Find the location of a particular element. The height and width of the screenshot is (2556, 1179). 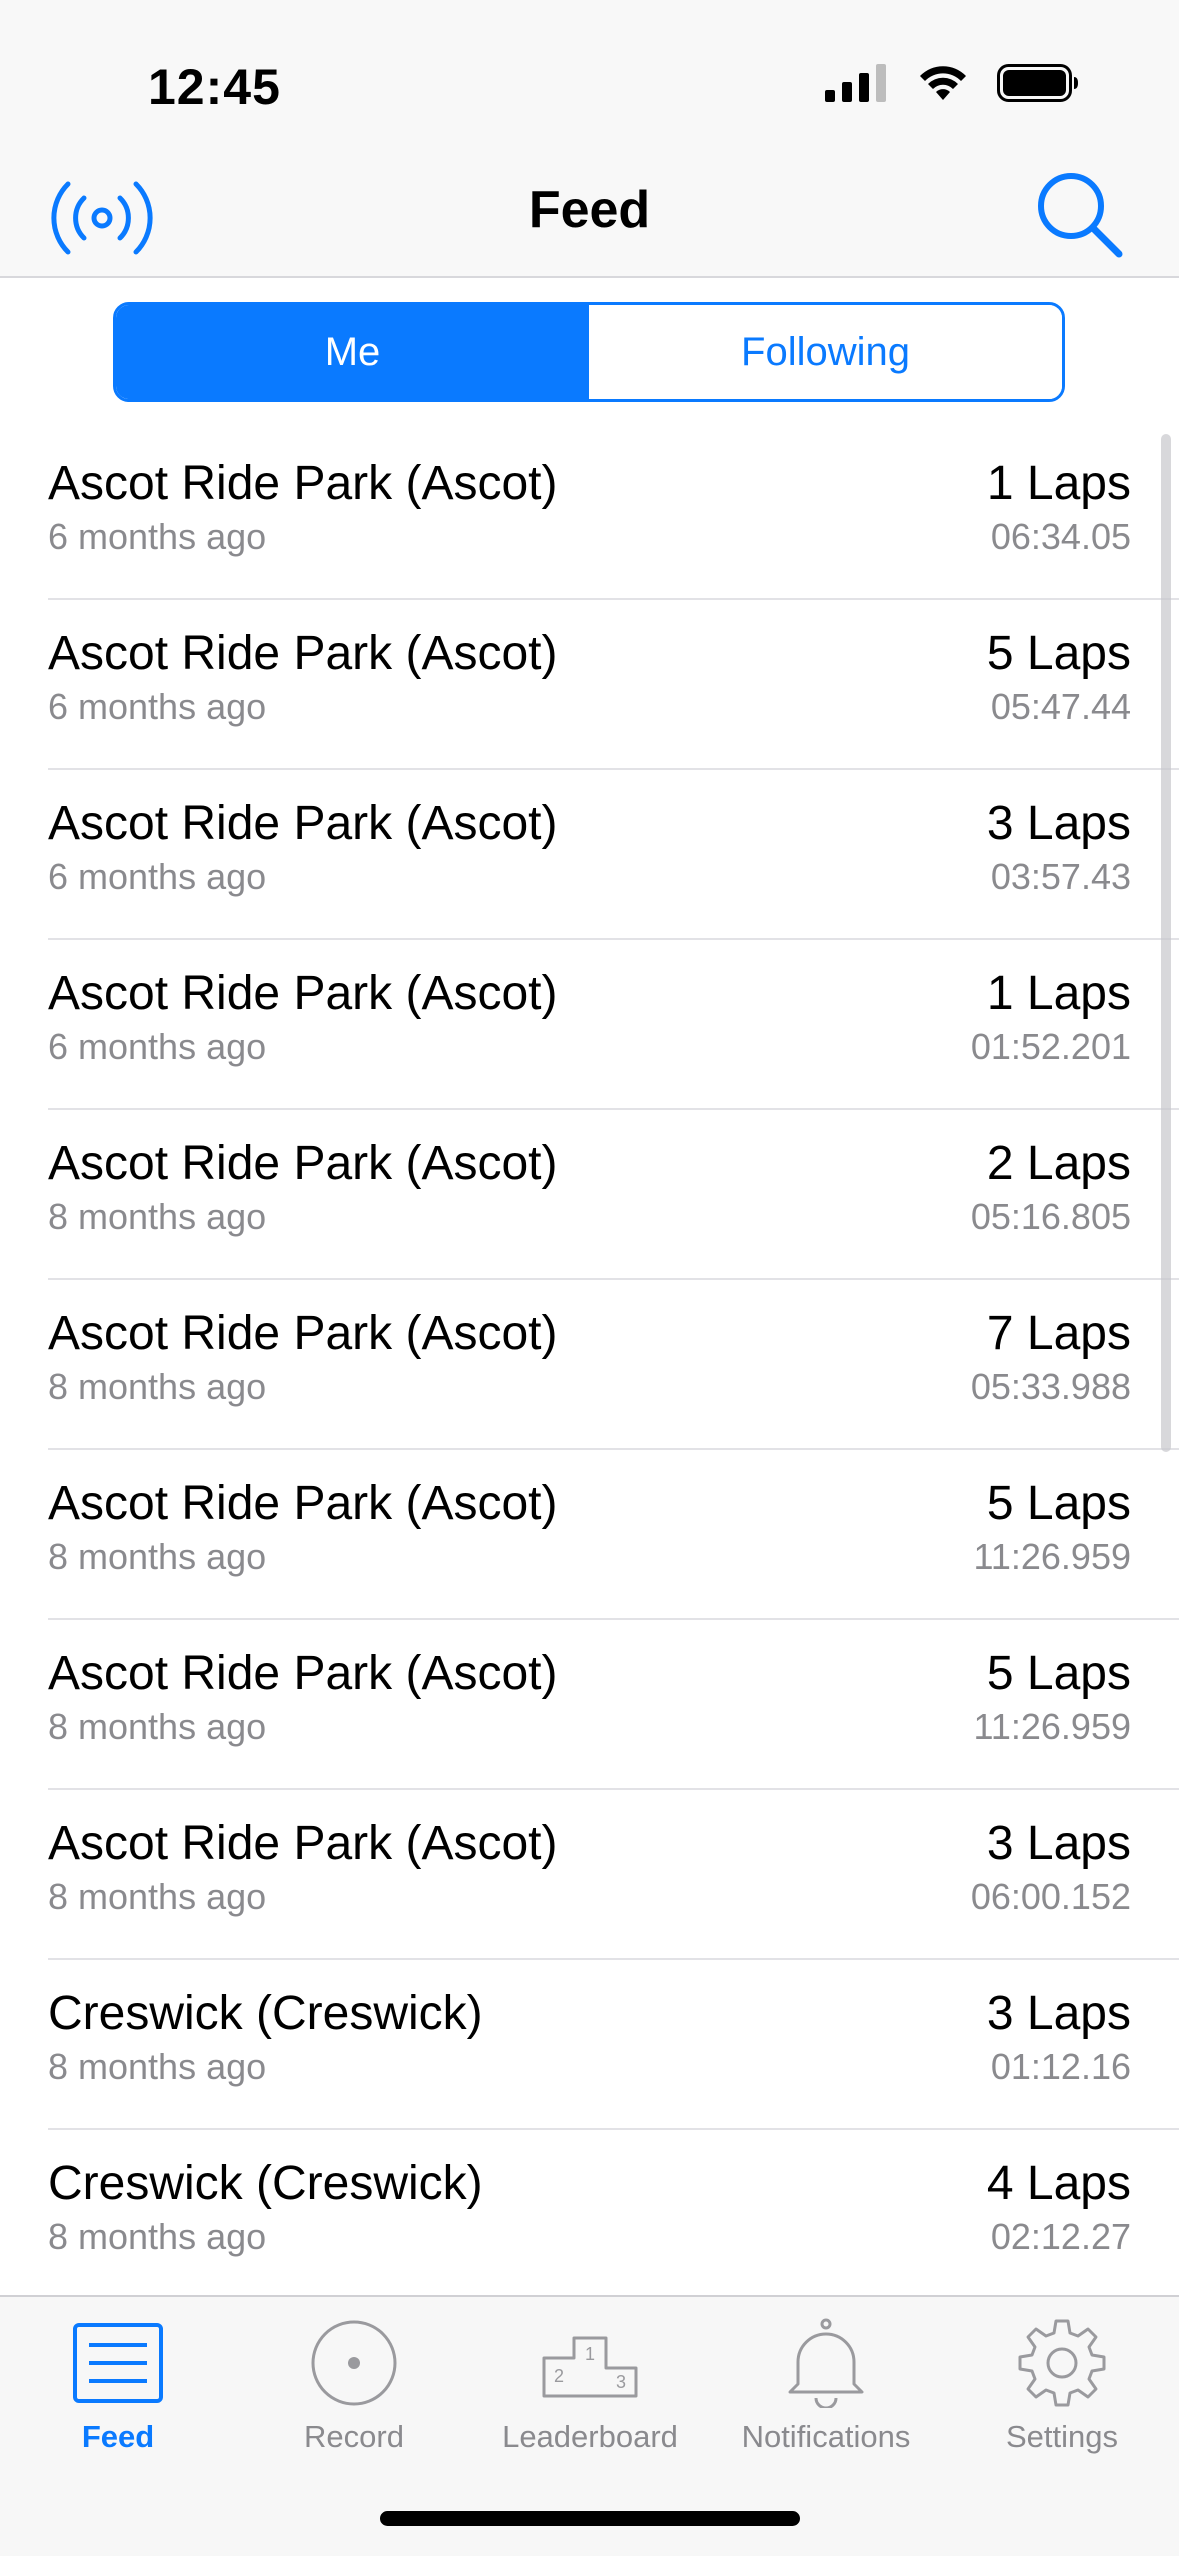

lap-count: 4 Laps is located at coordinates (1058, 2183).